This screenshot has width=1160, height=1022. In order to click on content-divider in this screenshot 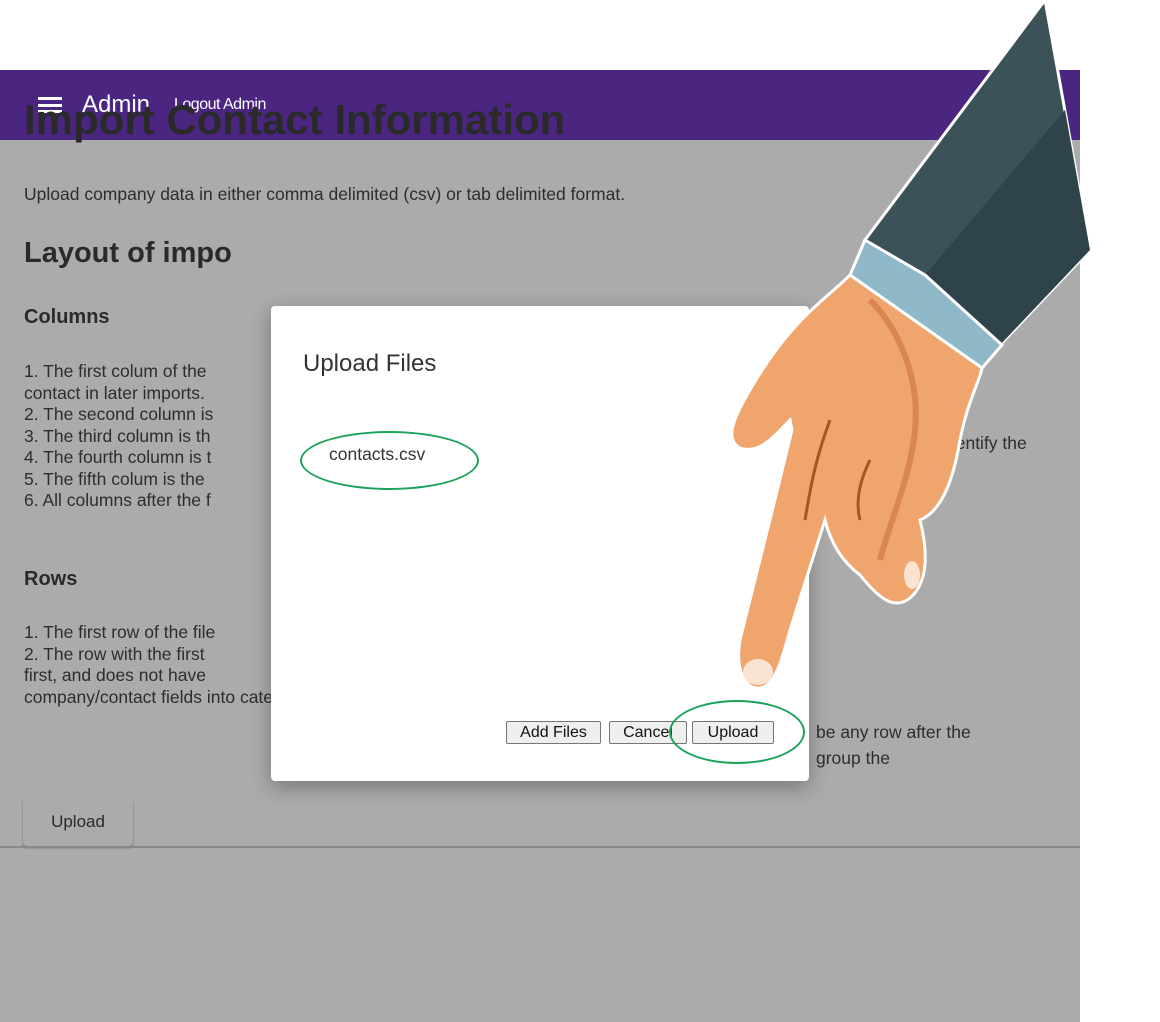, I will do `click(540, 847)`.